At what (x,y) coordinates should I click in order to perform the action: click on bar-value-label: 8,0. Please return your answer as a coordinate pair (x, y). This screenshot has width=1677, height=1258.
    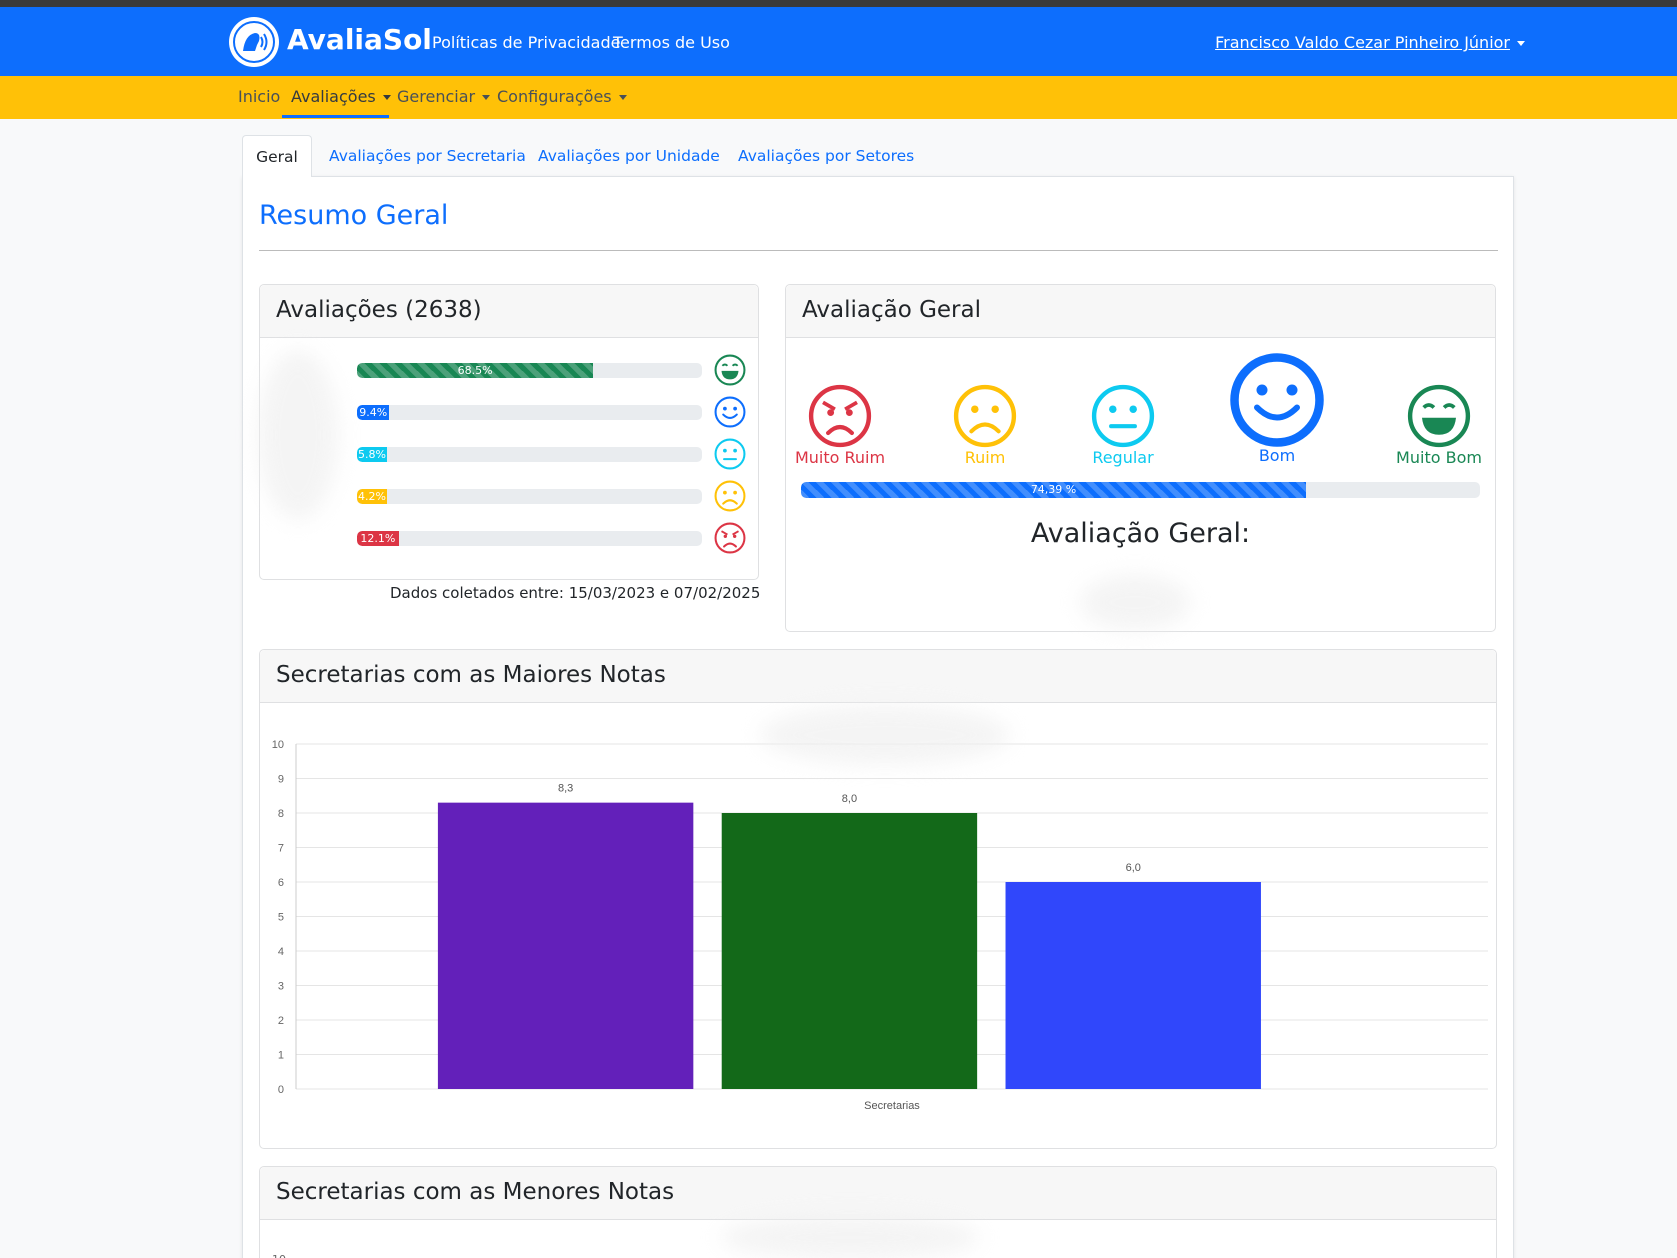
    Looking at the image, I should click on (849, 799).